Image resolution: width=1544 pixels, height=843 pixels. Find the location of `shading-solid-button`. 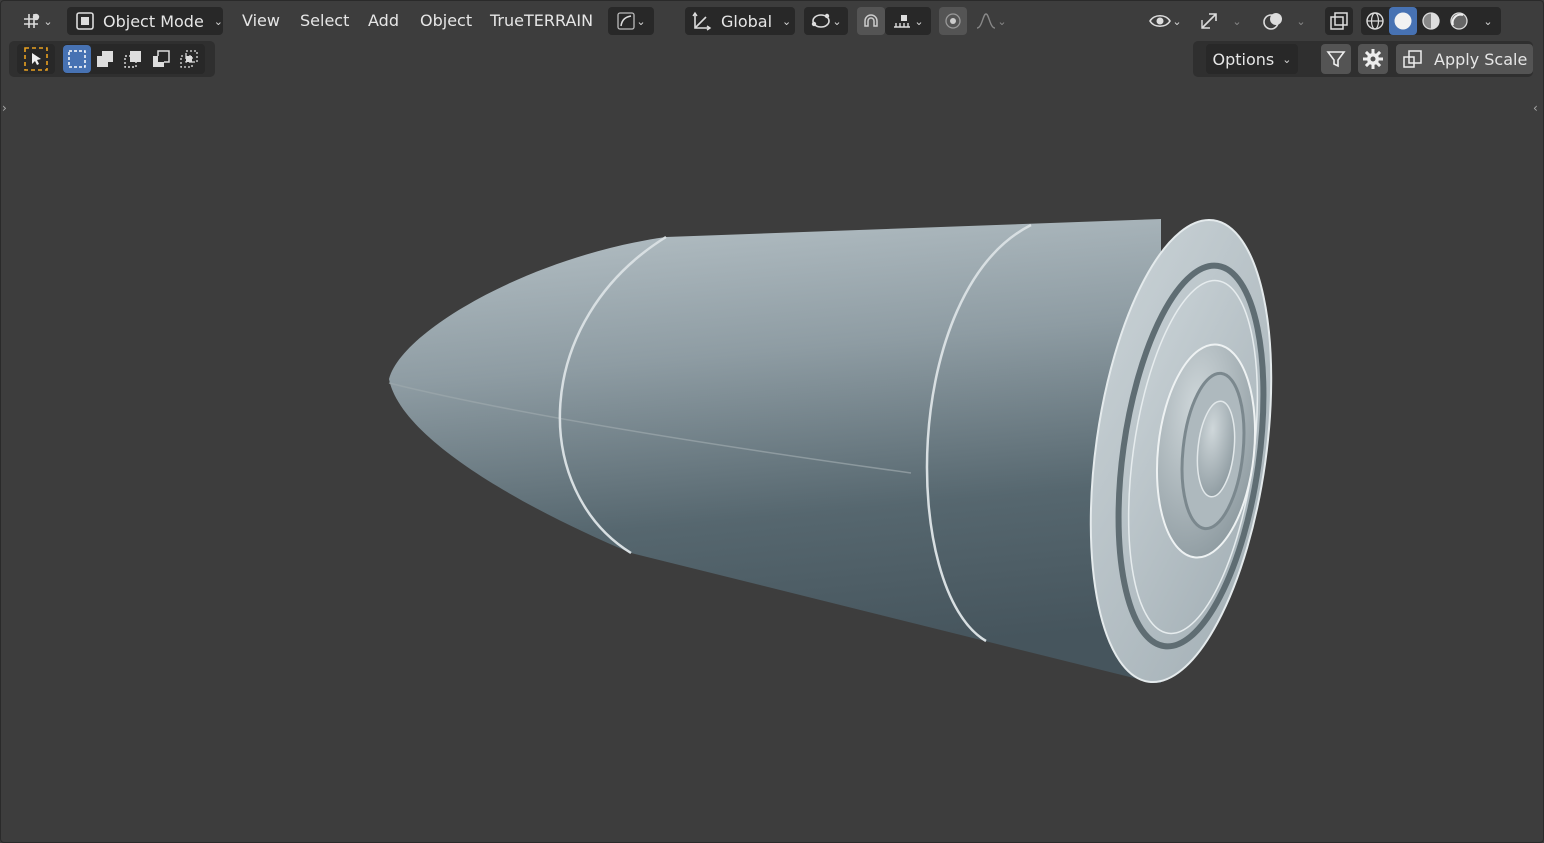

shading-solid-button is located at coordinates (1403, 21).